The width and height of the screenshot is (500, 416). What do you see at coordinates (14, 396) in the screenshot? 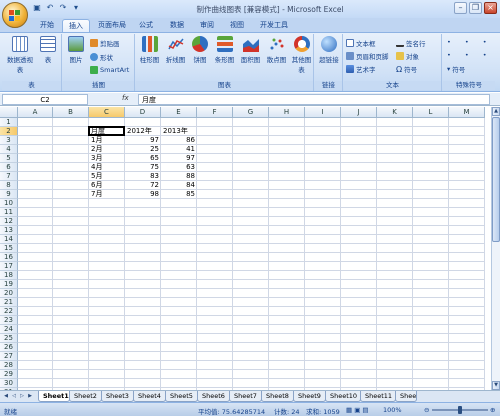
I see `prev-sheet-icon: ◁` at bounding box center [14, 396].